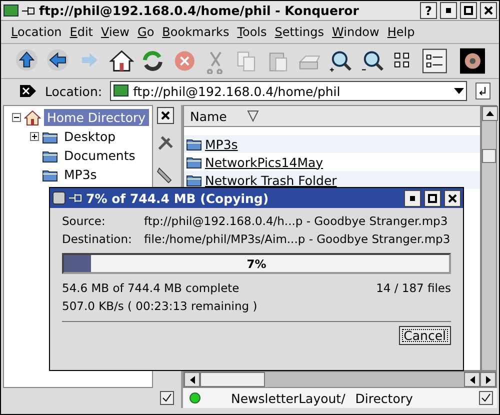  What do you see at coordinates (297, 239) in the screenshot?
I see `field-value: file:/home/phil/MP3s/Aim...p - Goodbye Stranger.mp3` at bounding box center [297, 239].